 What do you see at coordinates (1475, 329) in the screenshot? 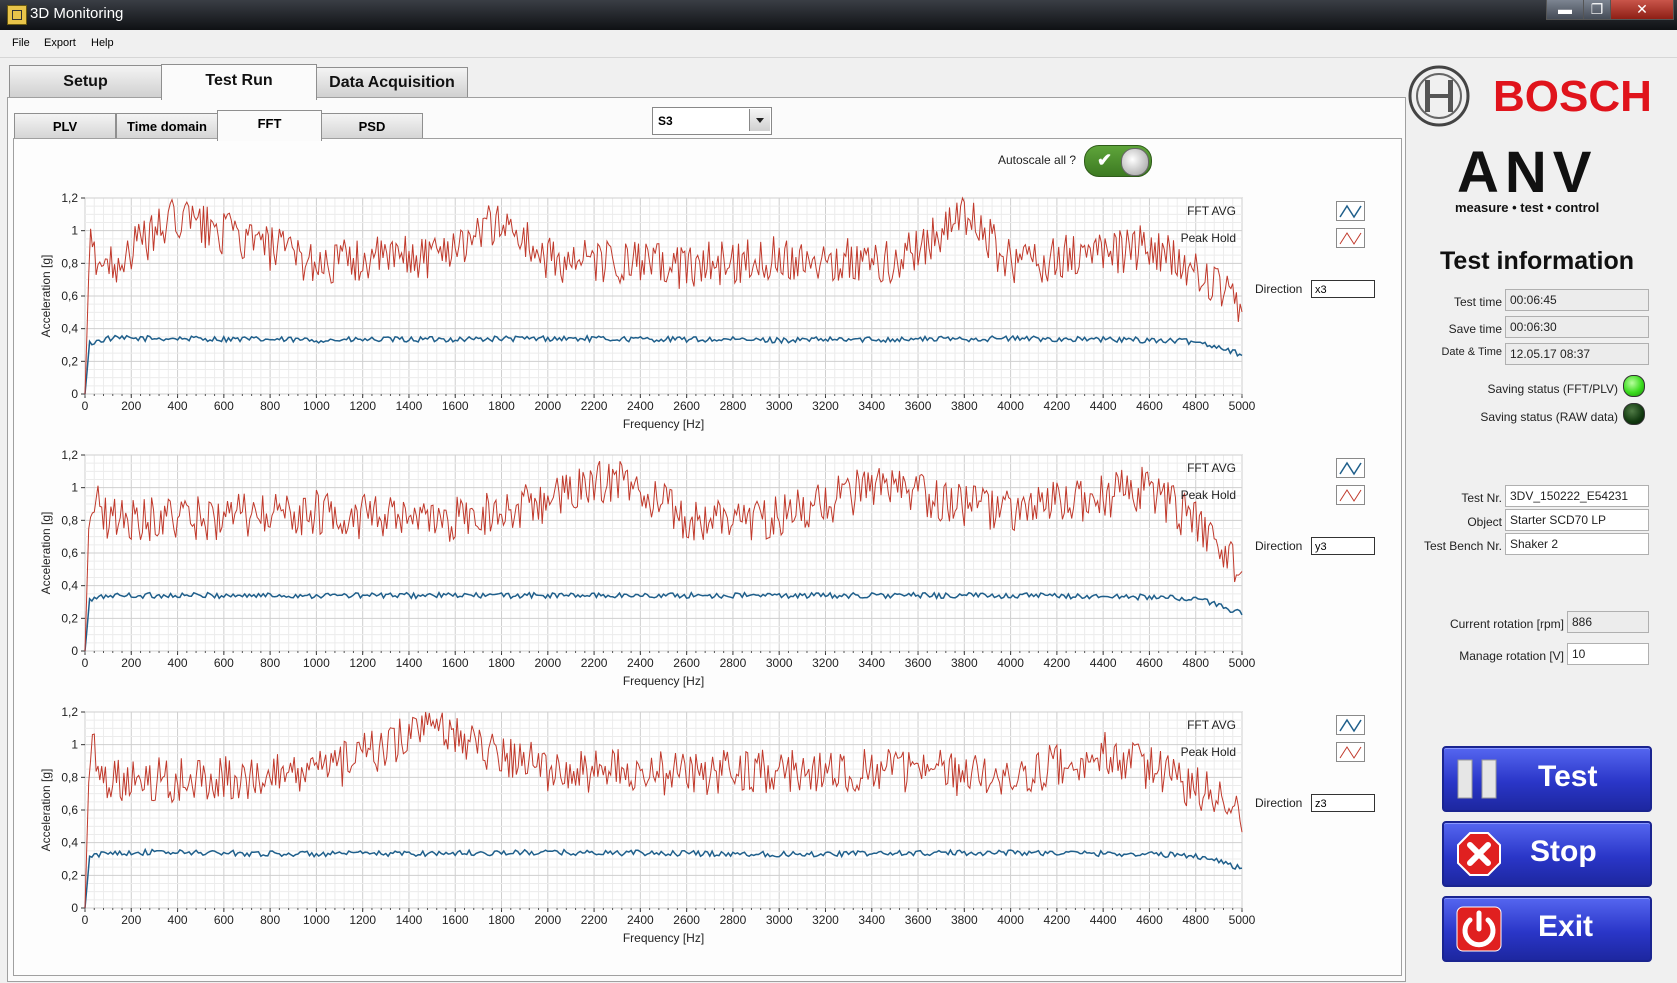
I see `save-time-label: Save time` at bounding box center [1475, 329].